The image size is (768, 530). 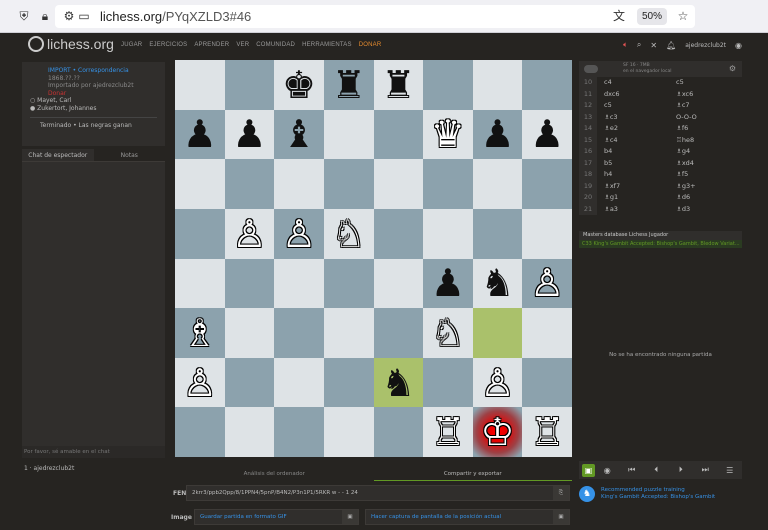 What do you see at coordinates (591, 69) in the screenshot?
I see `engine-toggle` at bounding box center [591, 69].